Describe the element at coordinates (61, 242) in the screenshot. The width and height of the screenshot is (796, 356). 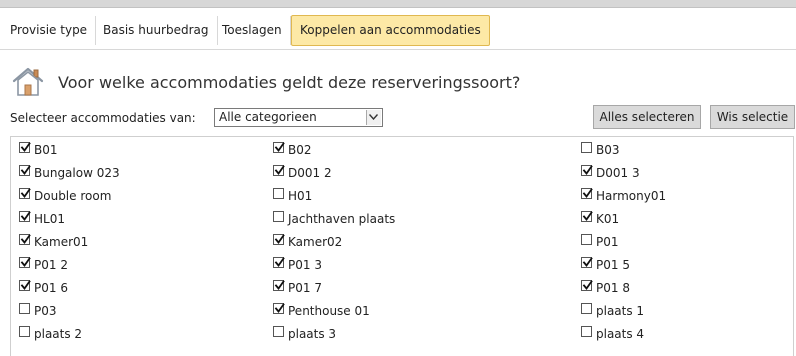
I see `checkbox-label: Kamer01` at that location.